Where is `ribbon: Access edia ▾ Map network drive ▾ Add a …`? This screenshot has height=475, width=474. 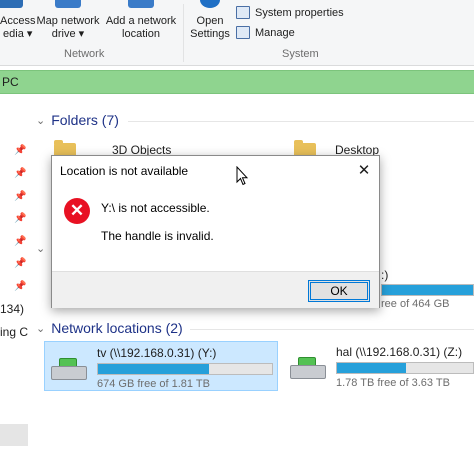
ribbon: Access edia ▾ Map network drive ▾ Add a … is located at coordinates (237, 33).